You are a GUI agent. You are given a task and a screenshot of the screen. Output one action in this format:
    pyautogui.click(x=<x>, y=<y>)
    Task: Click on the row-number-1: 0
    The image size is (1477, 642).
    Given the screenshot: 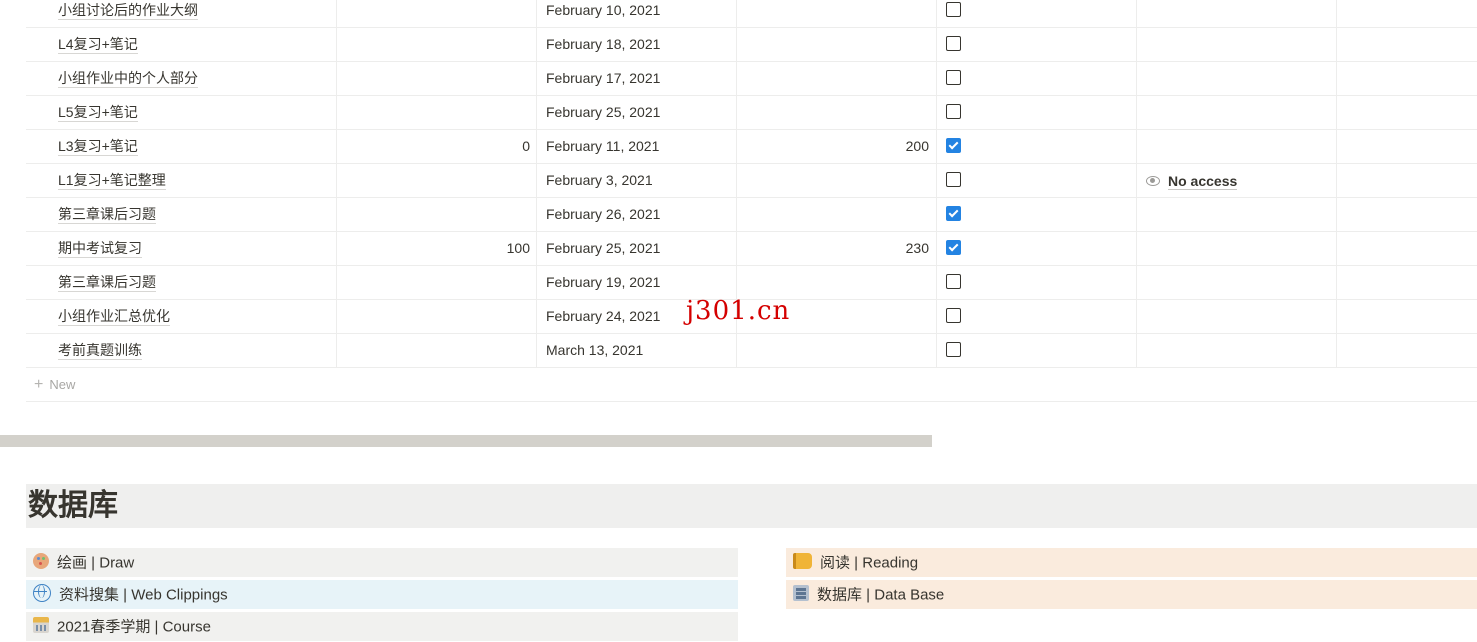 What is the action you would take?
    pyautogui.click(x=433, y=146)
    